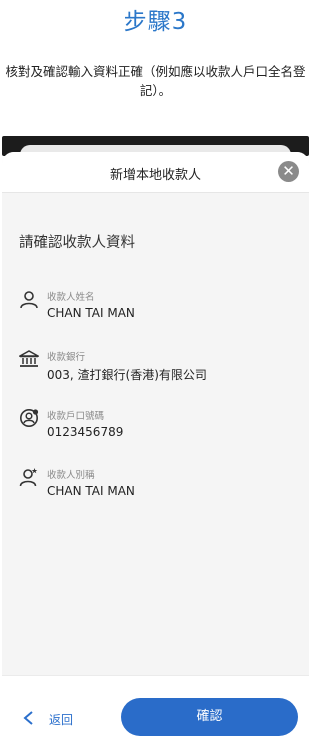  What do you see at coordinates (61, 720) in the screenshot?
I see `back-button-label: 返回` at bounding box center [61, 720].